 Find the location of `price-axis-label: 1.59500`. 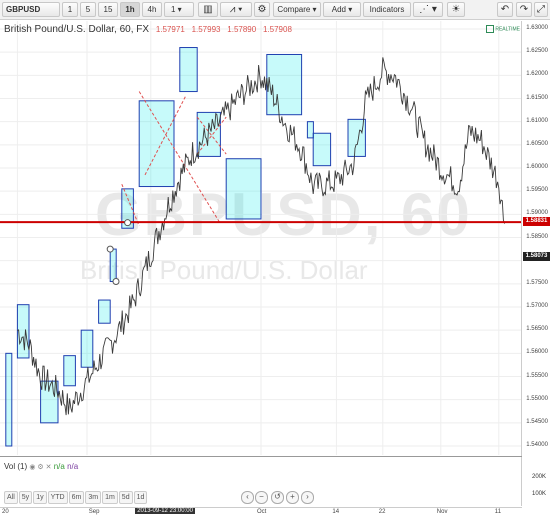

price-axis-label: 1.59500 is located at coordinates (537, 190).